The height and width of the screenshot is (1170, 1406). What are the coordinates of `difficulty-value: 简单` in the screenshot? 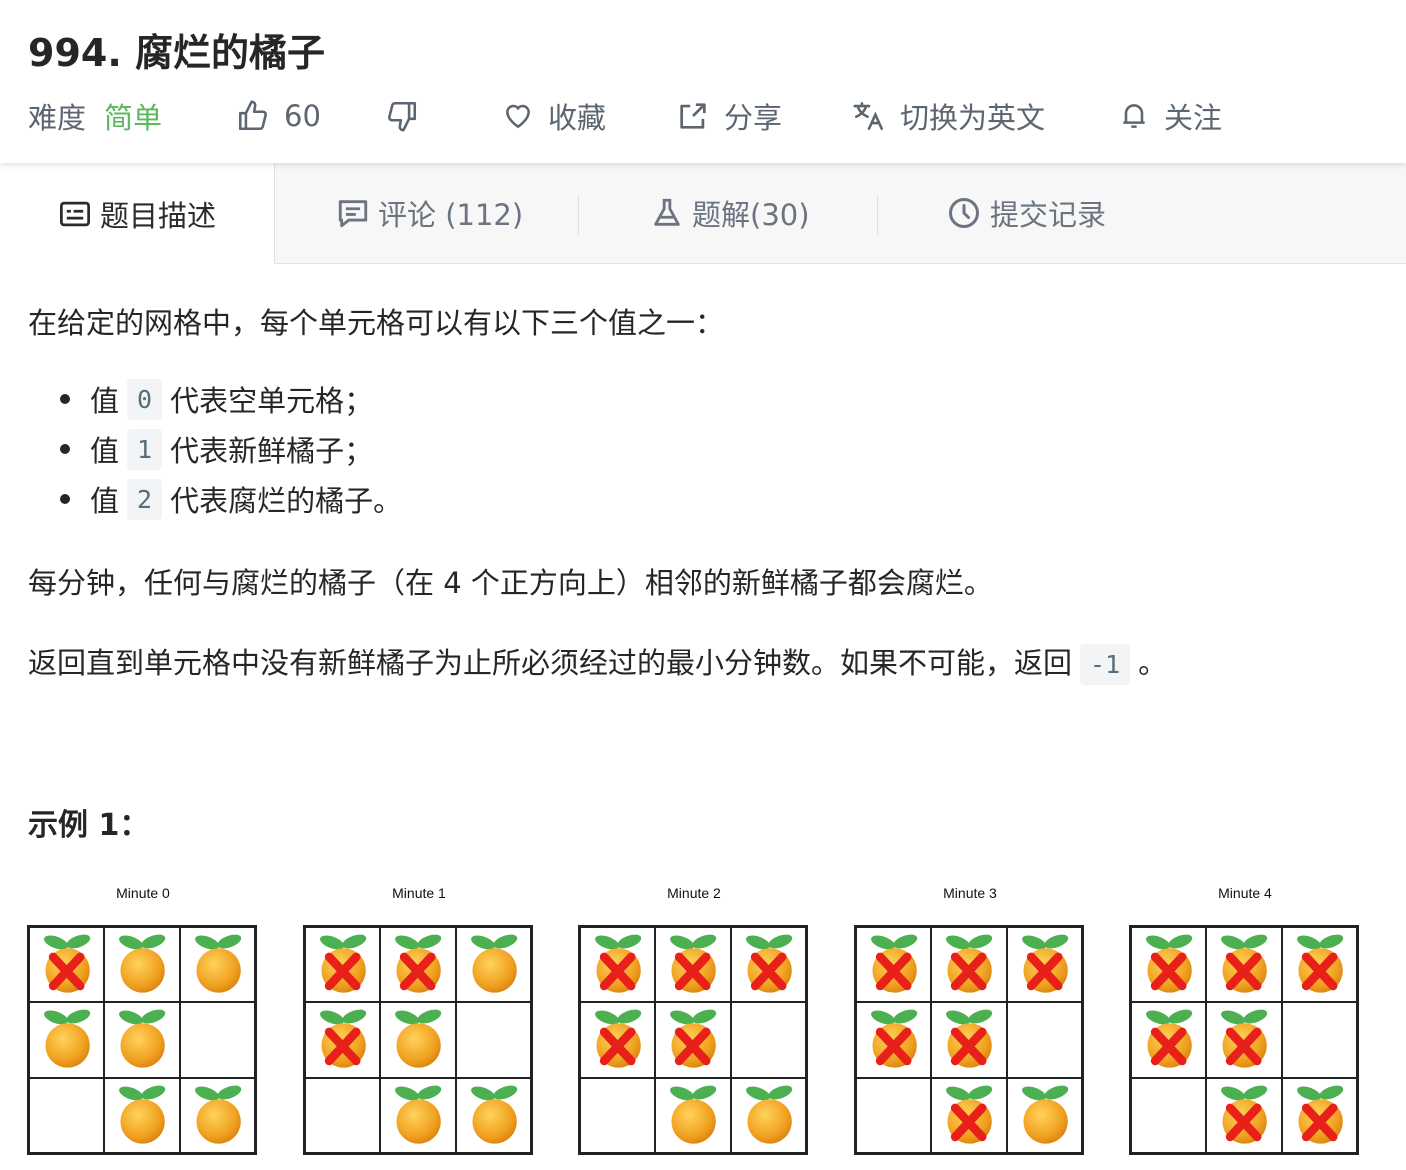 It's located at (133, 118).